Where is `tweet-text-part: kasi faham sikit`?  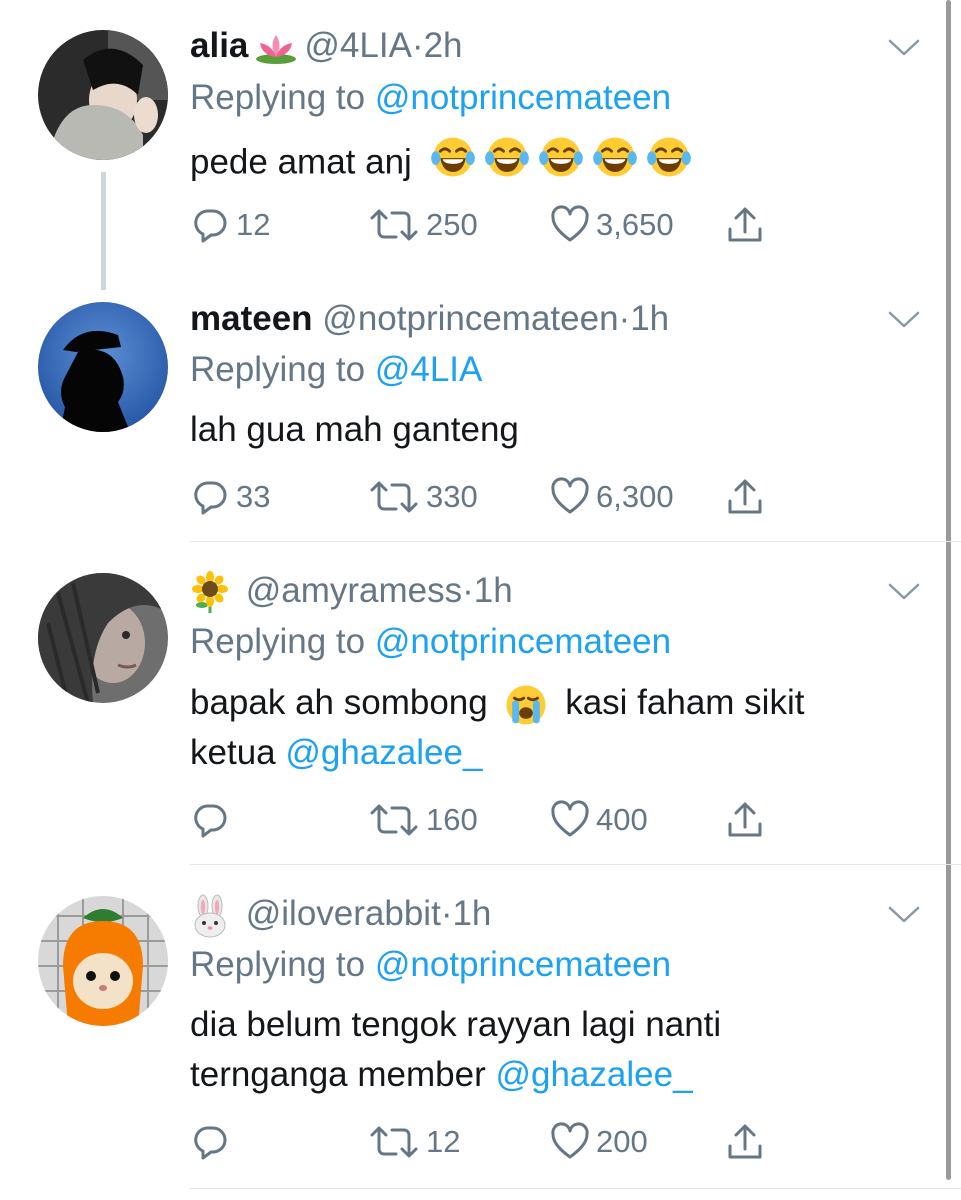 tweet-text-part: kasi faham sikit is located at coordinates (685, 702).